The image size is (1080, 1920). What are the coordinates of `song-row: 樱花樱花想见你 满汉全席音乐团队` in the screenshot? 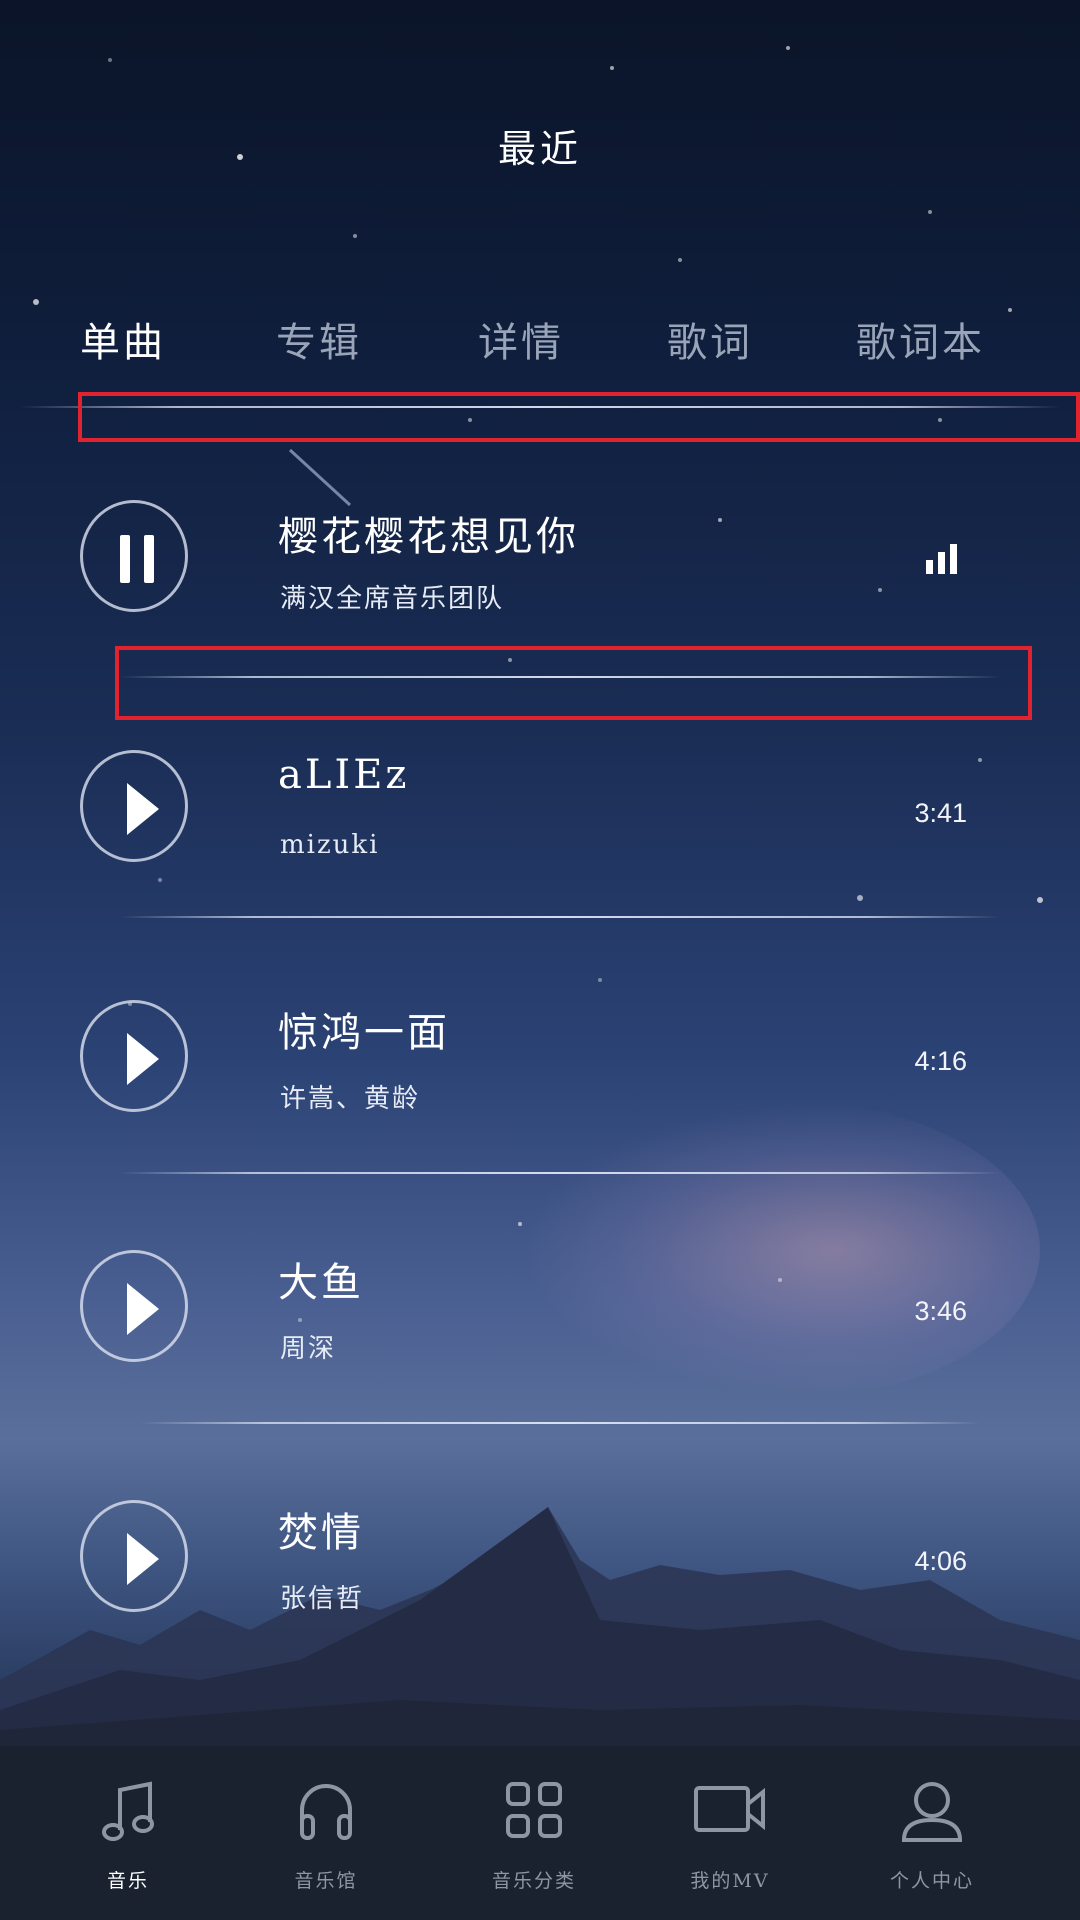 It's located at (540, 570).